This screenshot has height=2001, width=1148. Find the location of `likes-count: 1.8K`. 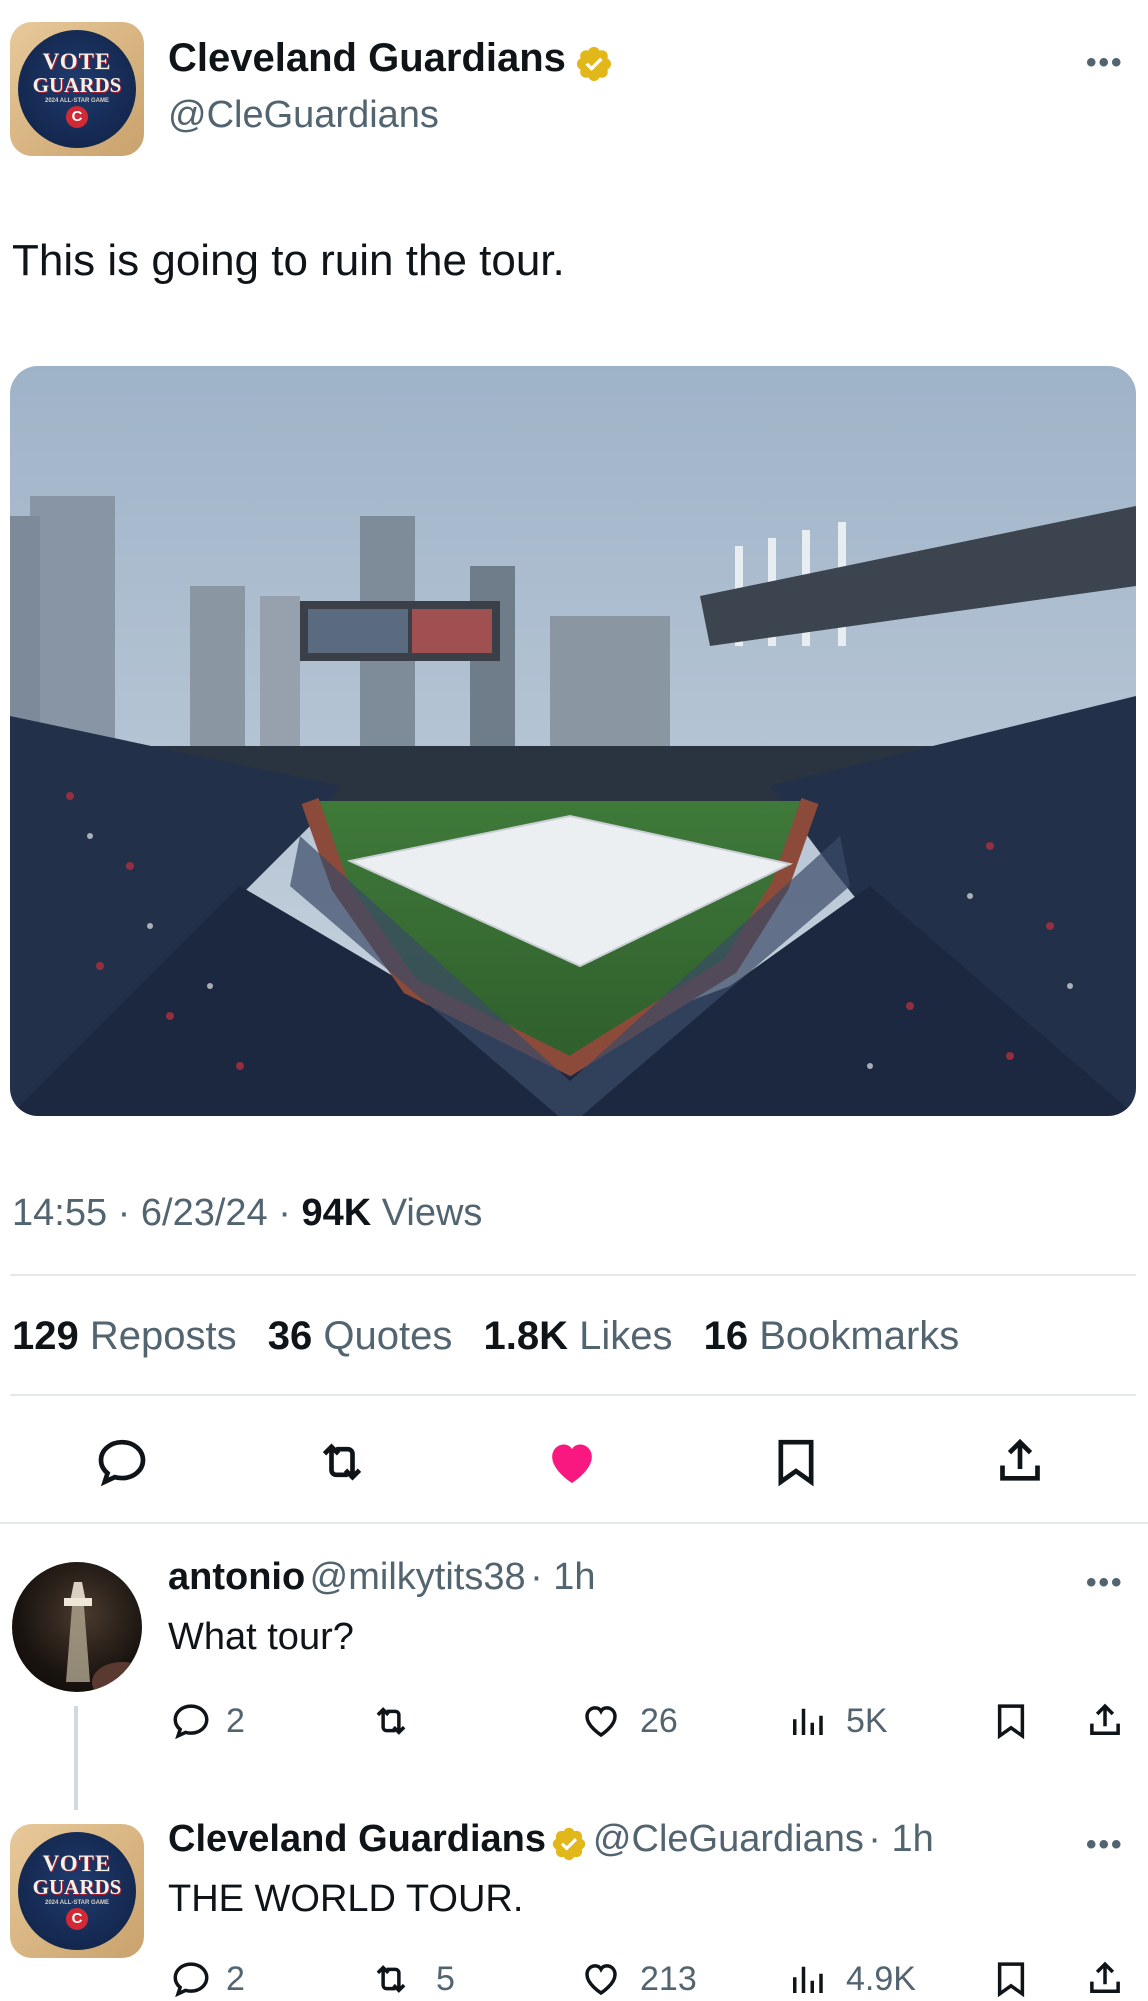

likes-count: 1.8K is located at coordinates (525, 1336).